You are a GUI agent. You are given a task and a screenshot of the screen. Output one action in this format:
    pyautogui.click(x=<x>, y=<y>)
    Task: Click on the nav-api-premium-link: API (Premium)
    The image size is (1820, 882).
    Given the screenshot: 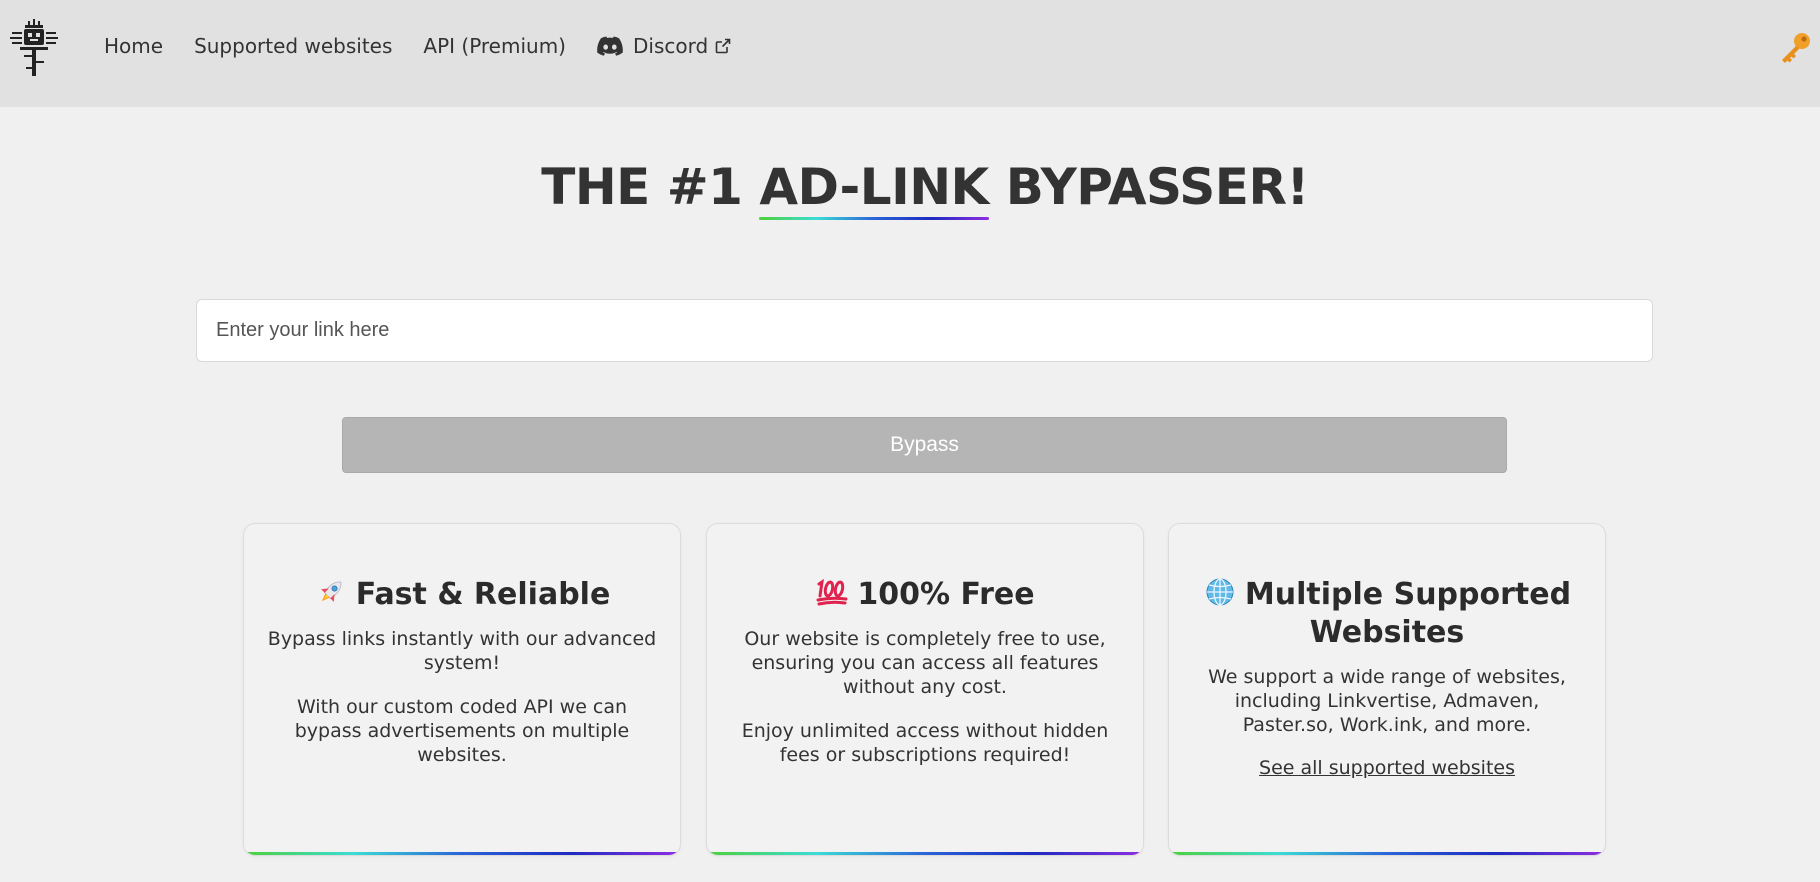 What is the action you would take?
    pyautogui.click(x=494, y=46)
    